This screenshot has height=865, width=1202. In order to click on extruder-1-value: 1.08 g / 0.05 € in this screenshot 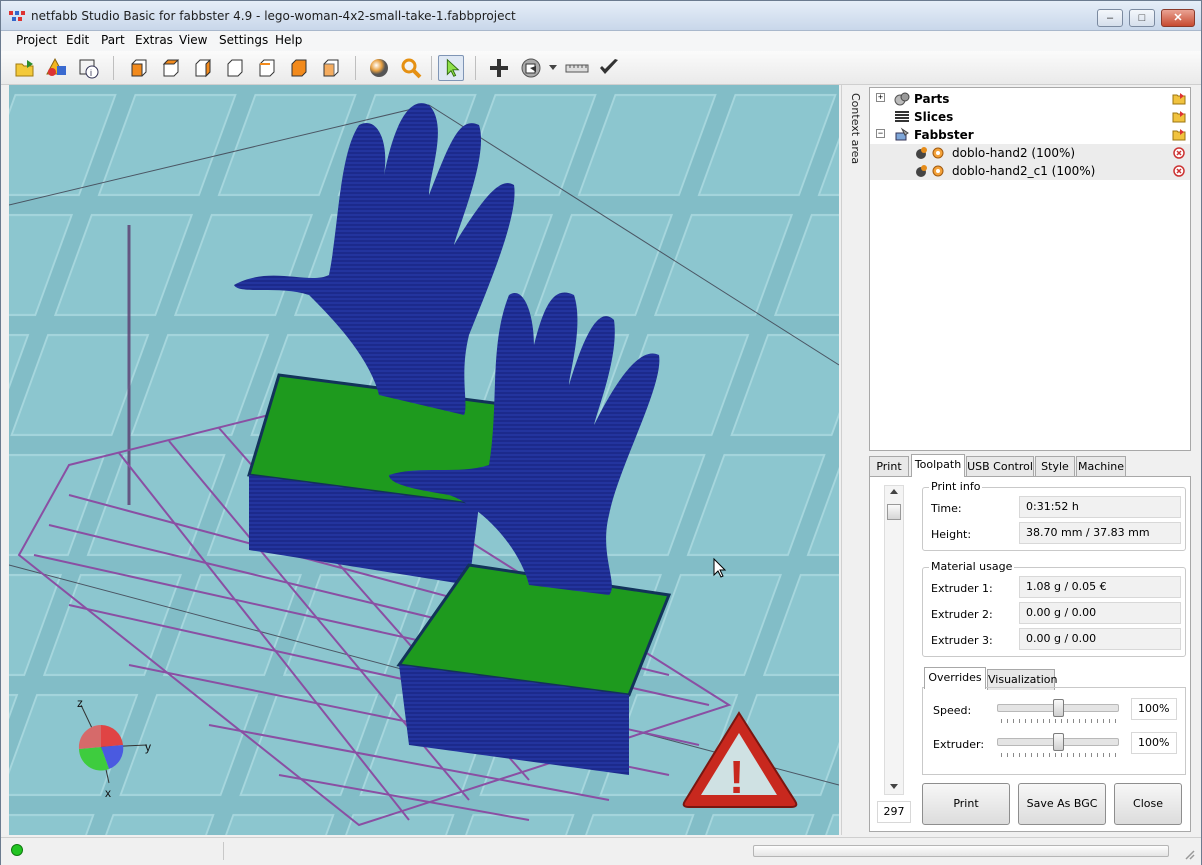, I will do `click(1100, 587)`.